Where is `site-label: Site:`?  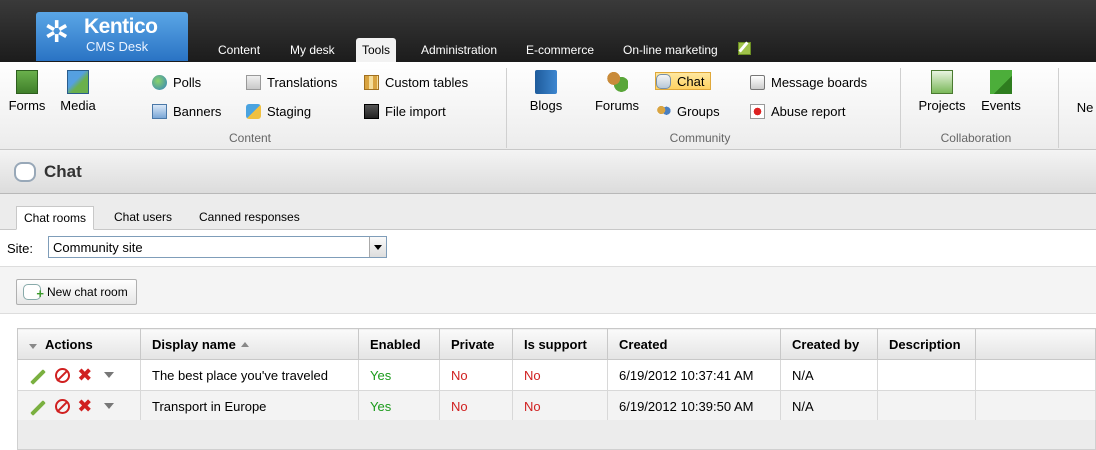 site-label: Site: is located at coordinates (20, 248).